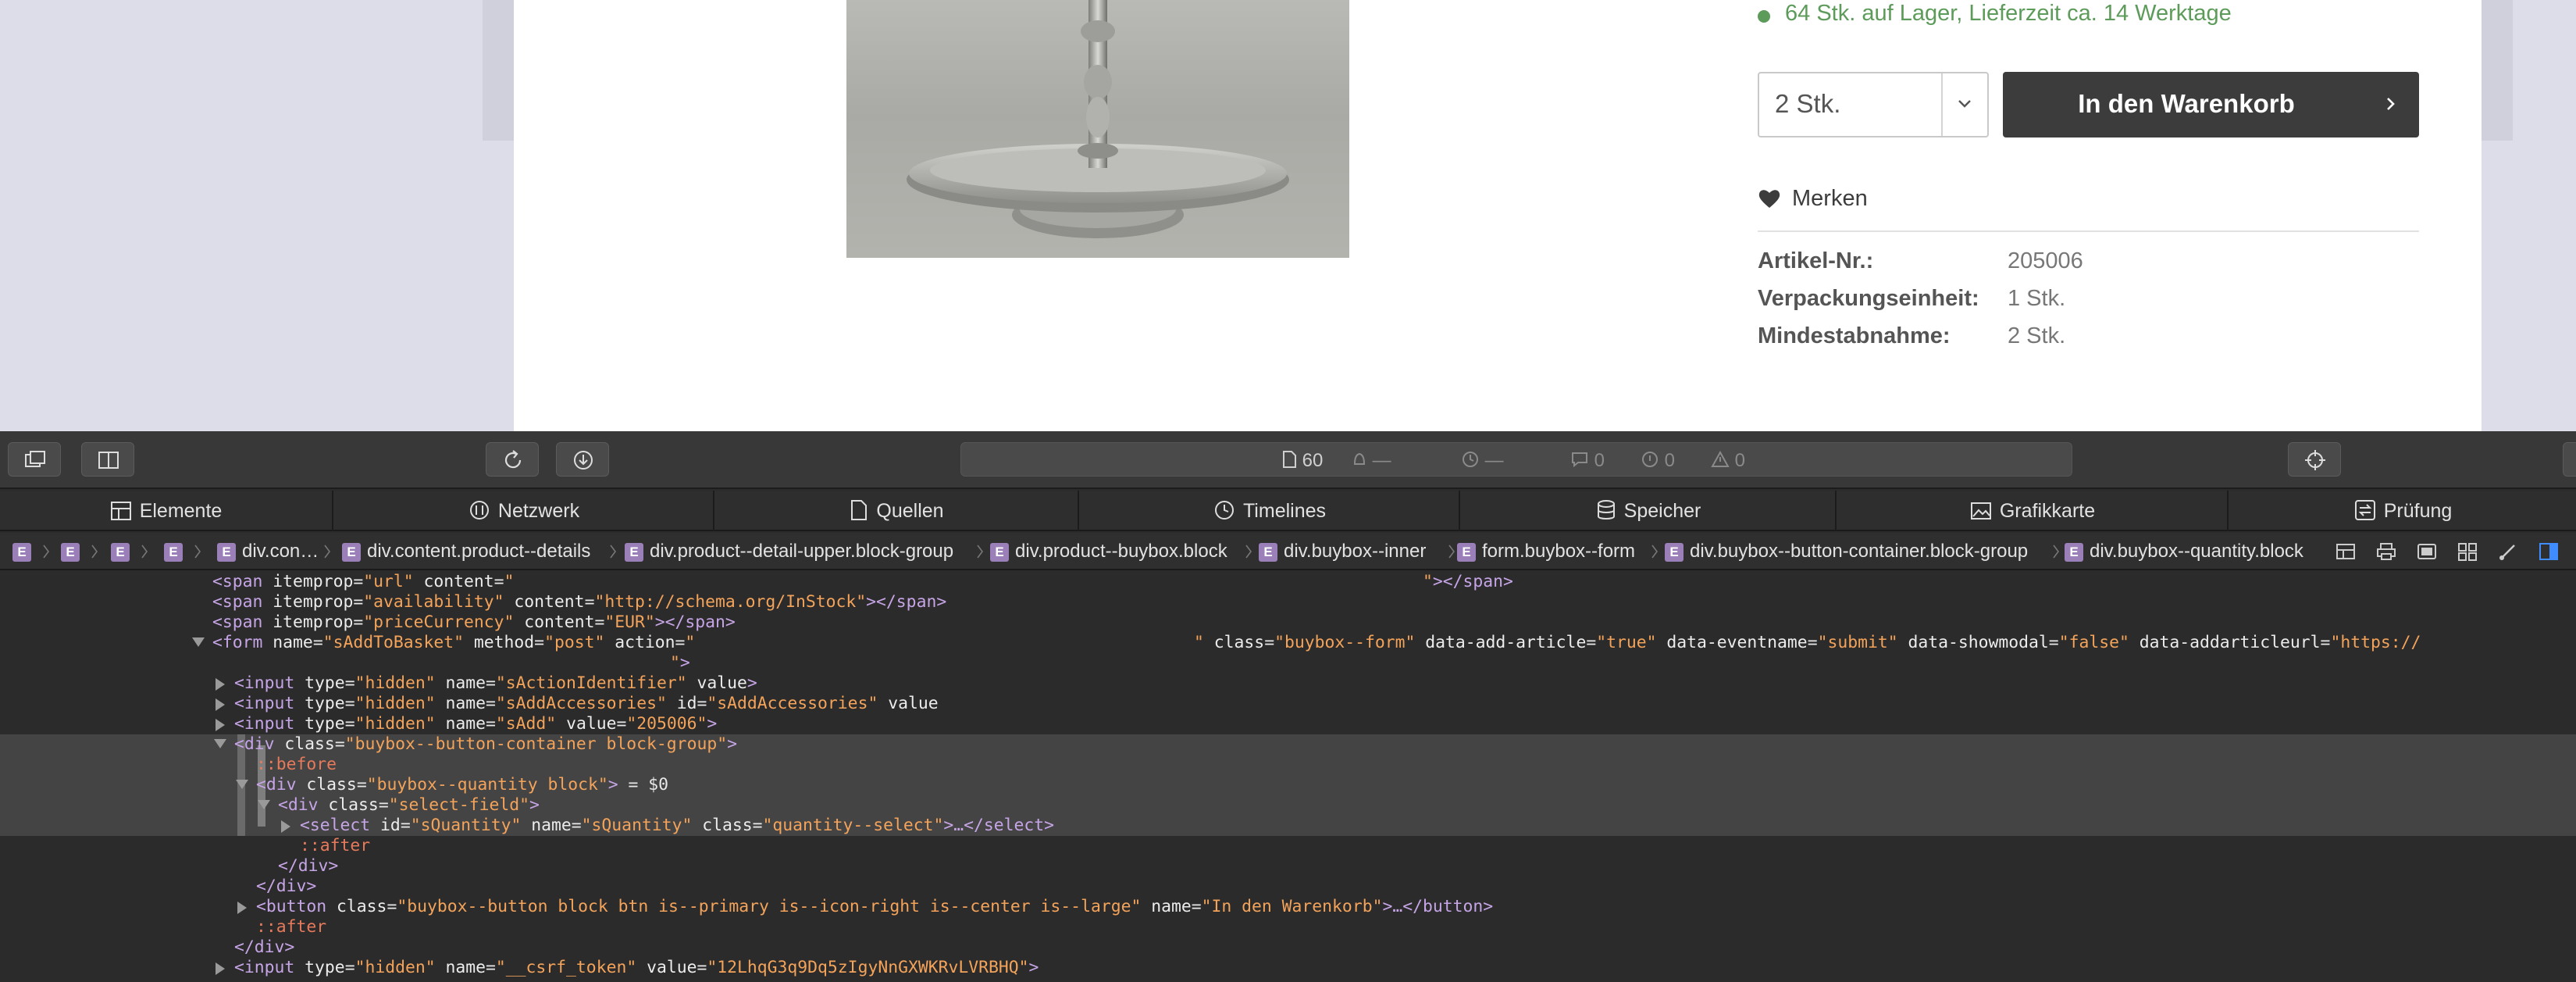 The width and height of the screenshot is (2576, 982). Describe the element at coordinates (1737, 642) in the screenshot. I see `attribute-name: data-eventname` at that location.